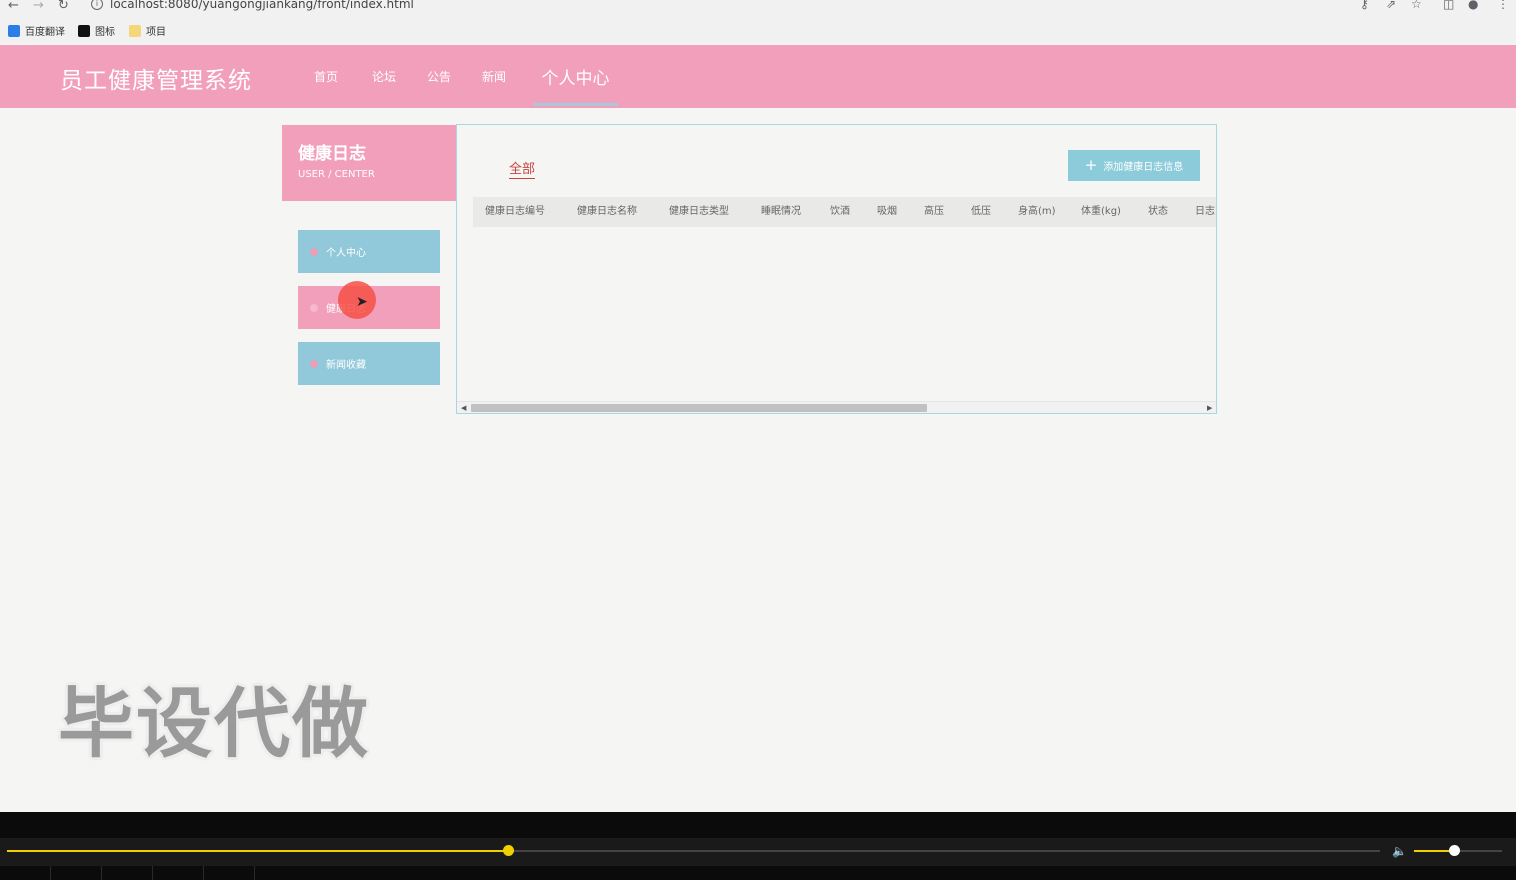  I want to click on key-icon: ⚷, so click(1364, 5).